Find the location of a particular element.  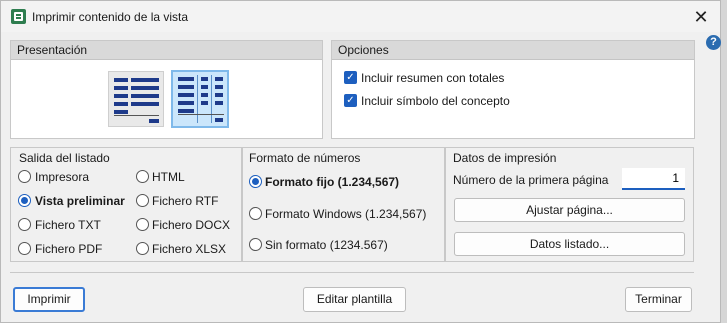

include-symbol-label: Incluir símbolo del concepto is located at coordinates (435, 101).